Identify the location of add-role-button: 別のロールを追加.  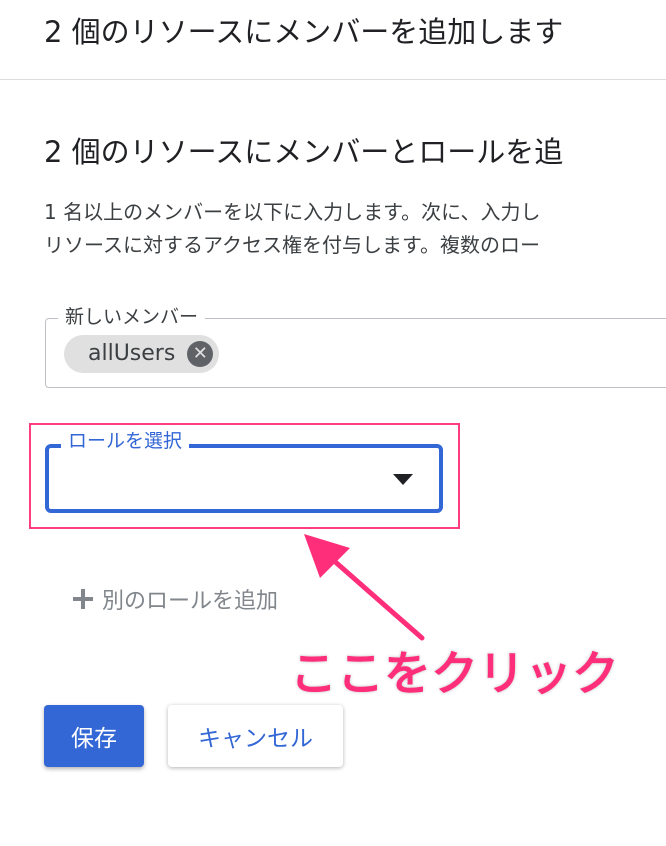
(175, 599).